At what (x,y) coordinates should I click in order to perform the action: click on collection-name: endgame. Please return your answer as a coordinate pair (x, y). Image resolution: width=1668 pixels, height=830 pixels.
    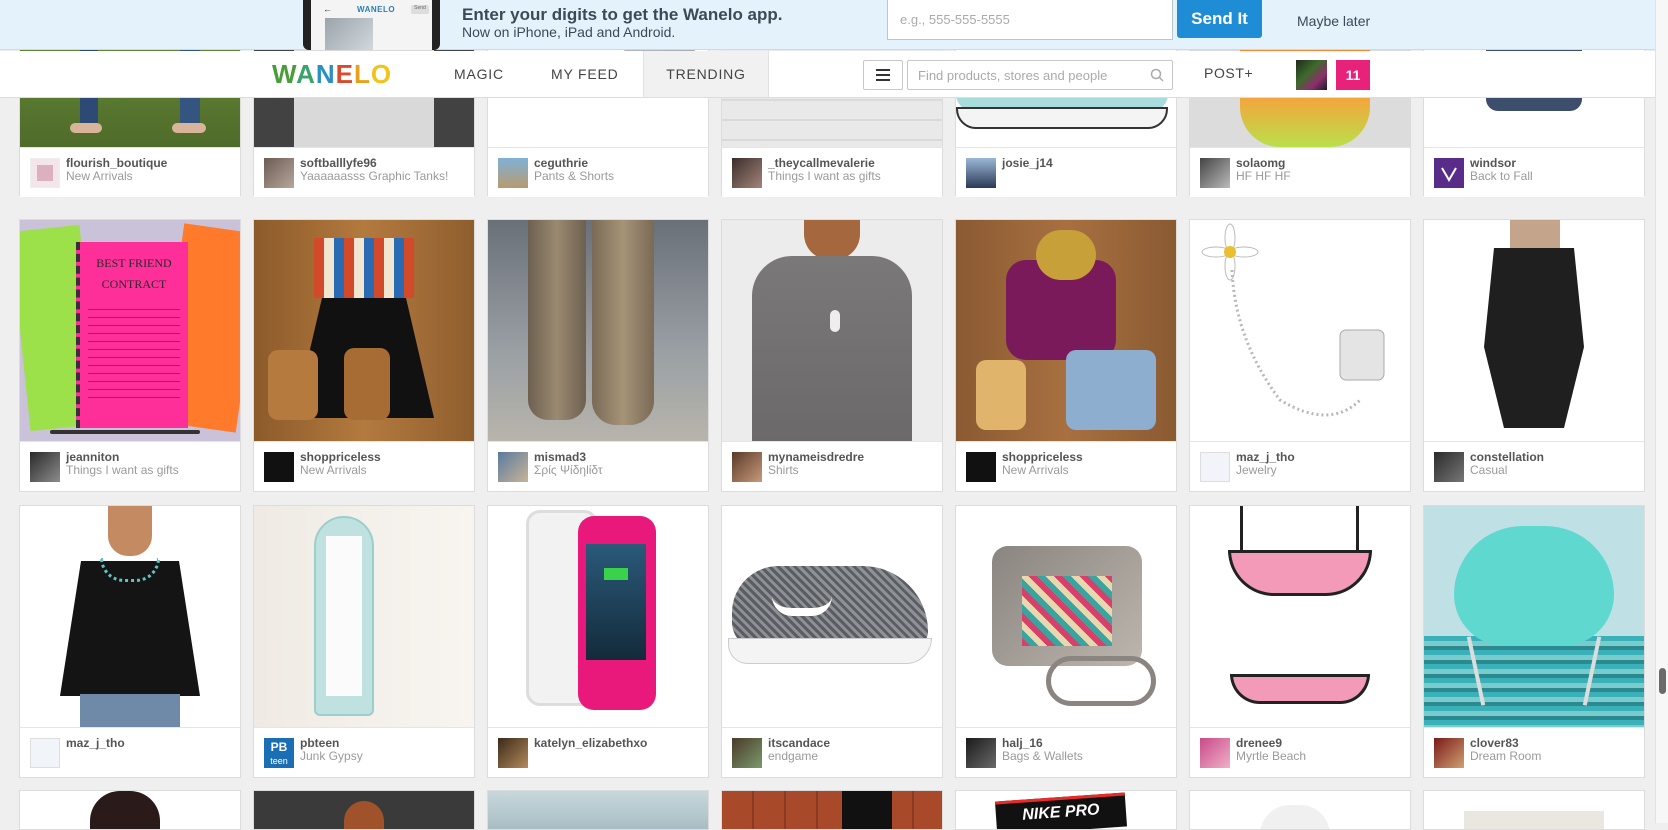
    Looking at the image, I should click on (793, 756).